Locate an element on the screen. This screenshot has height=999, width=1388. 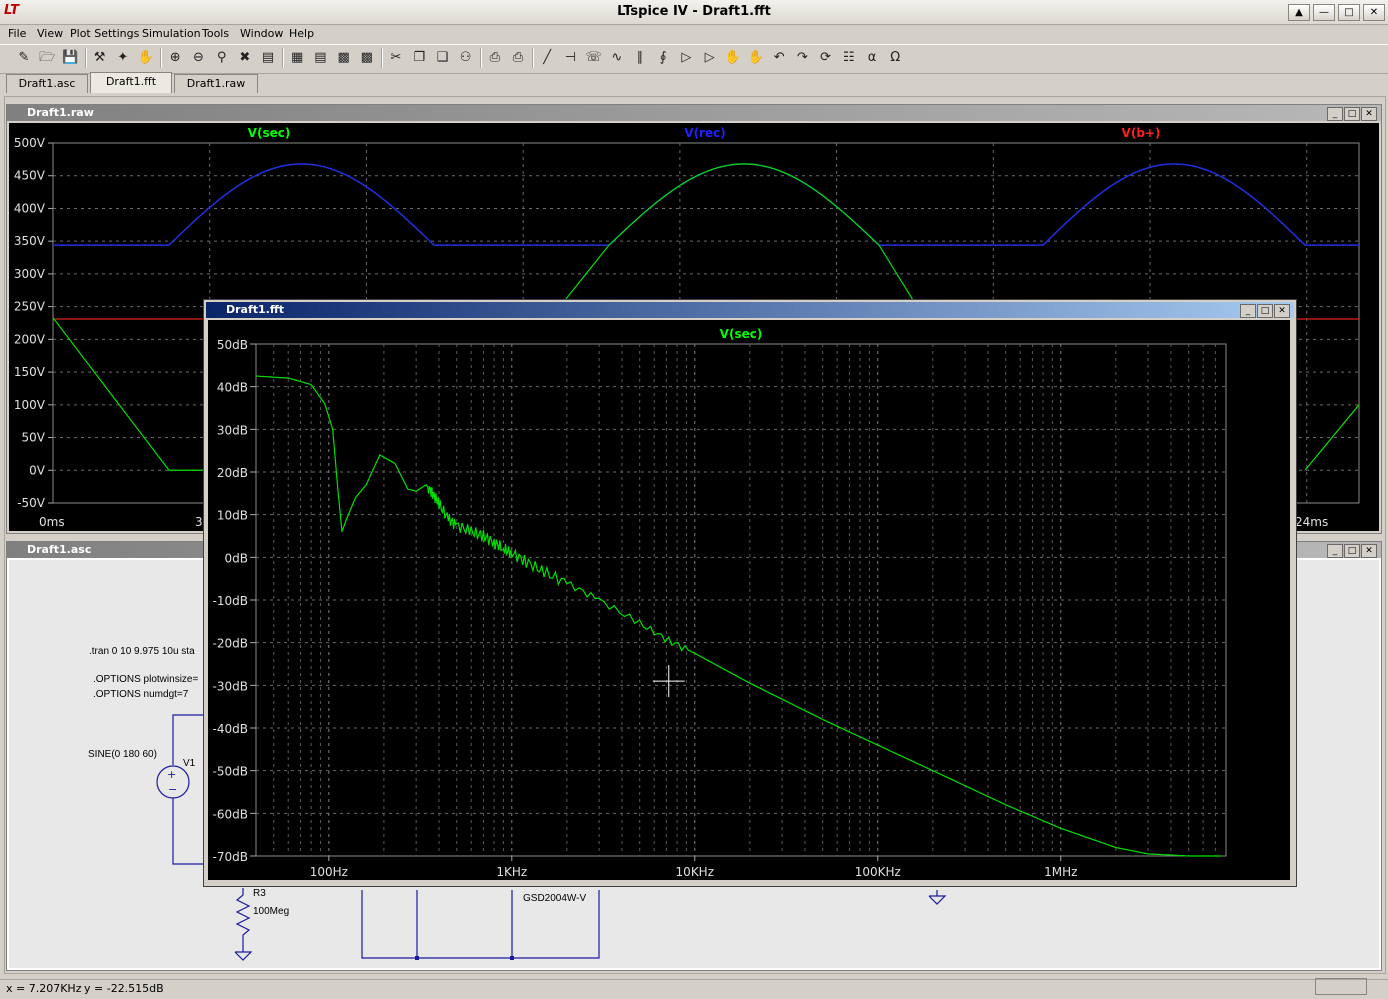
raw-close-button: ✕ is located at coordinates (1369, 114).